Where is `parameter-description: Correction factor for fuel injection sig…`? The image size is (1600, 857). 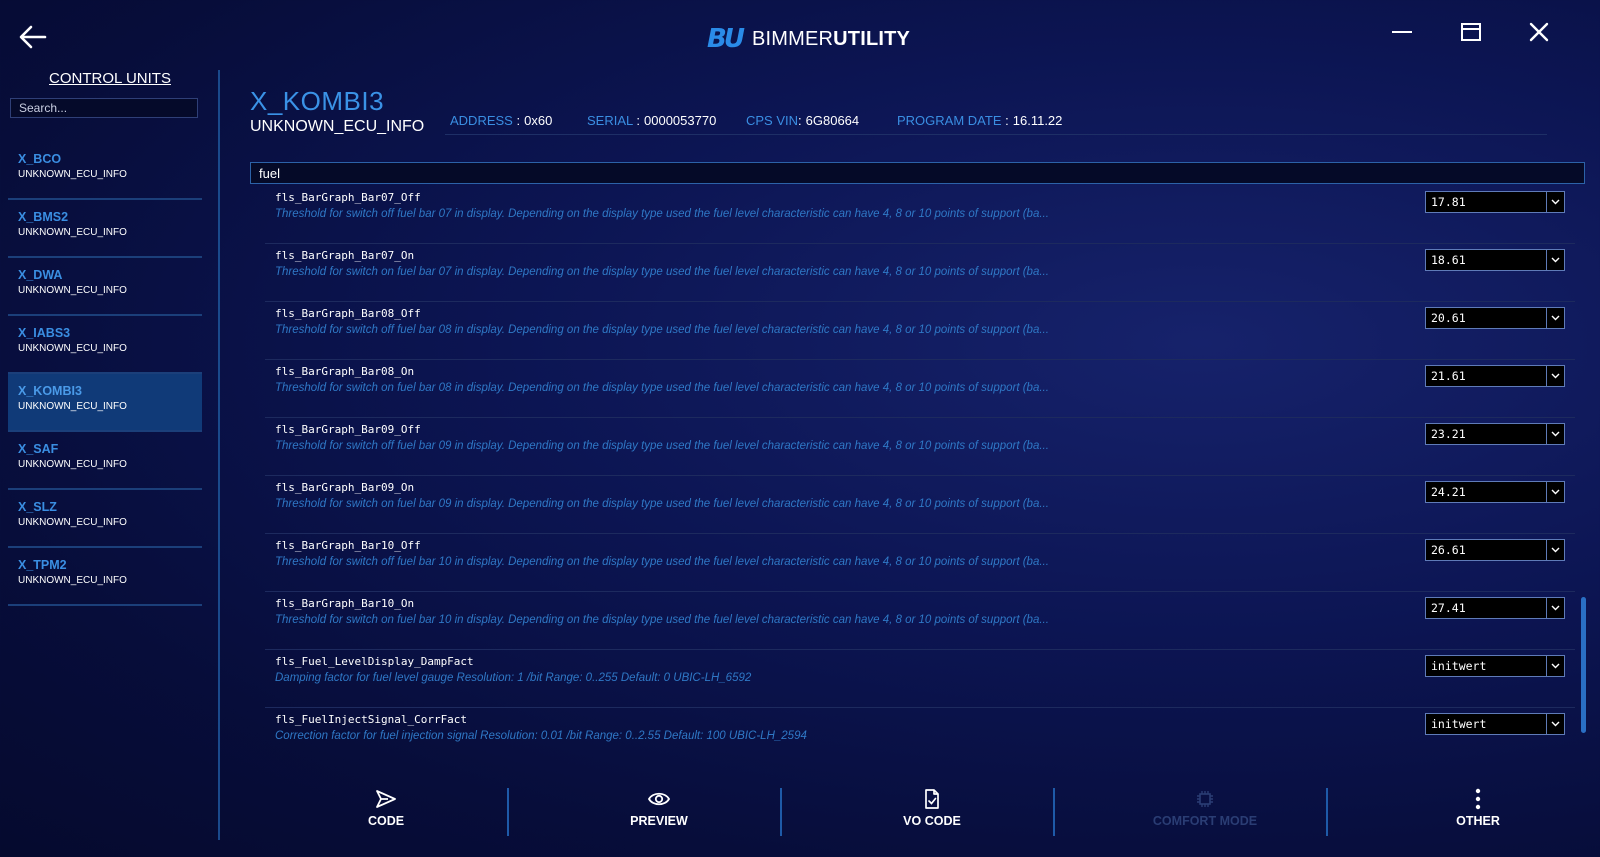
parameter-description: Correction factor for fuel injection sig… is located at coordinates (541, 736).